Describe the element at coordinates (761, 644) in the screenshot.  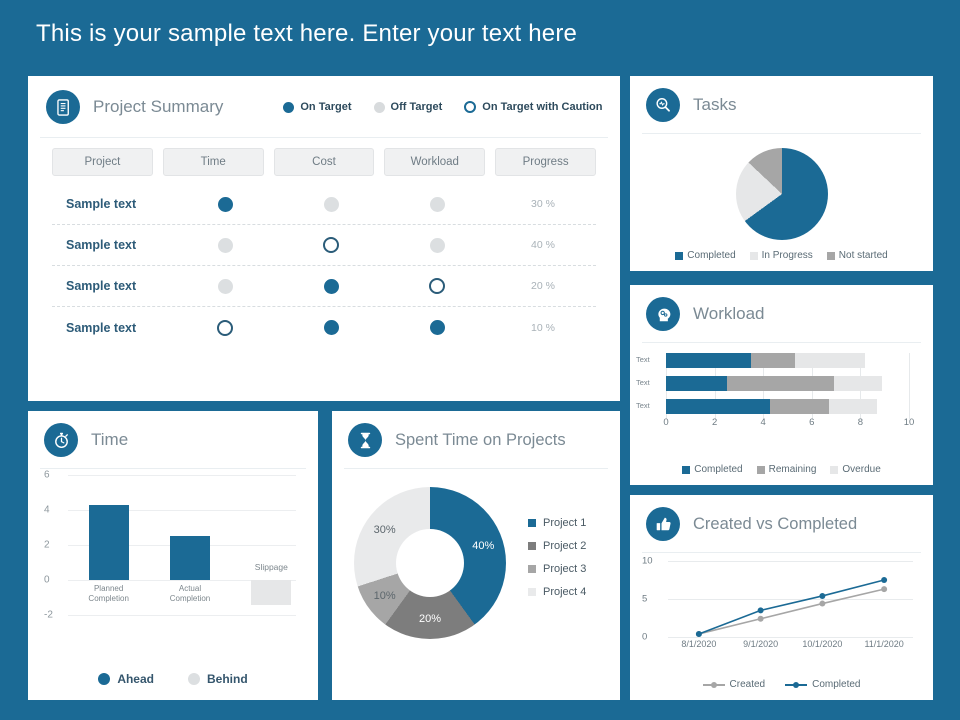
I see `x-tick-label: 9/1/2020` at that location.